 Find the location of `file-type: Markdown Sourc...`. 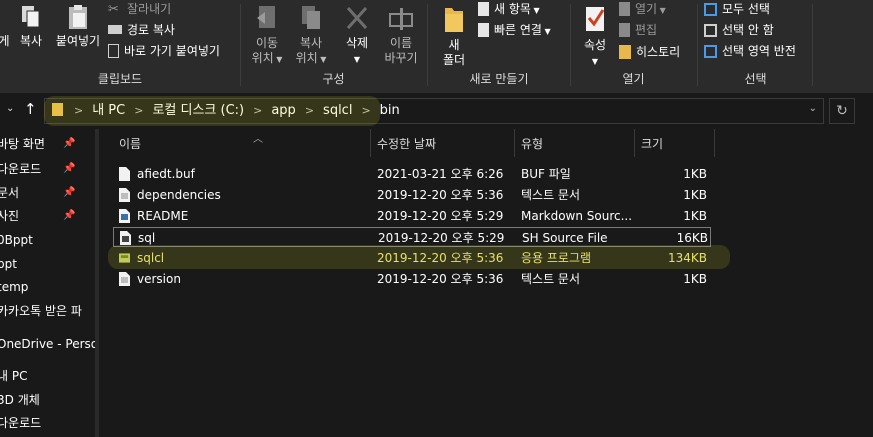

file-type: Markdown Sourc... is located at coordinates (577, 216).